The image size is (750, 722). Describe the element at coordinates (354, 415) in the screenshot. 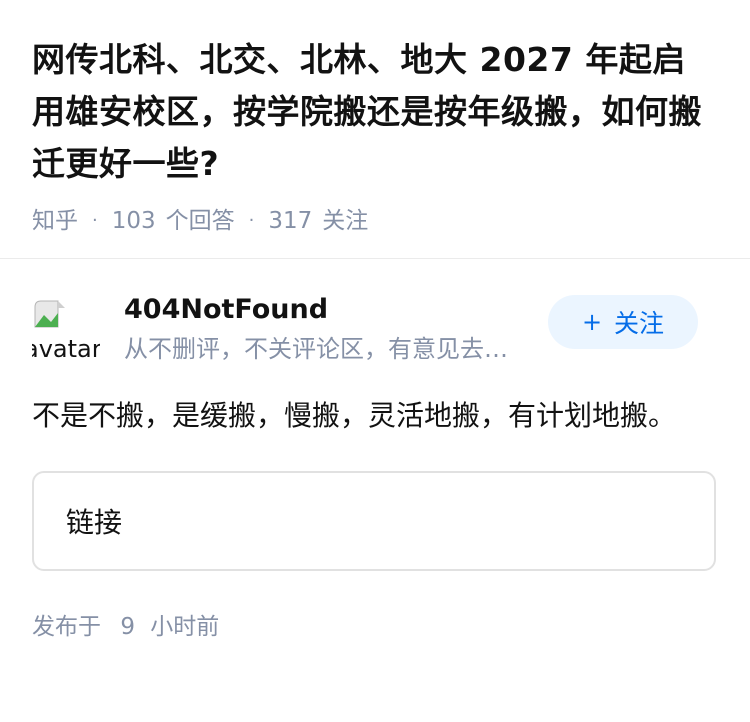

I see `answer-content: 不是不搬，是缓搬，慢搬，灵活地搬，有计划地搬。` at that location.